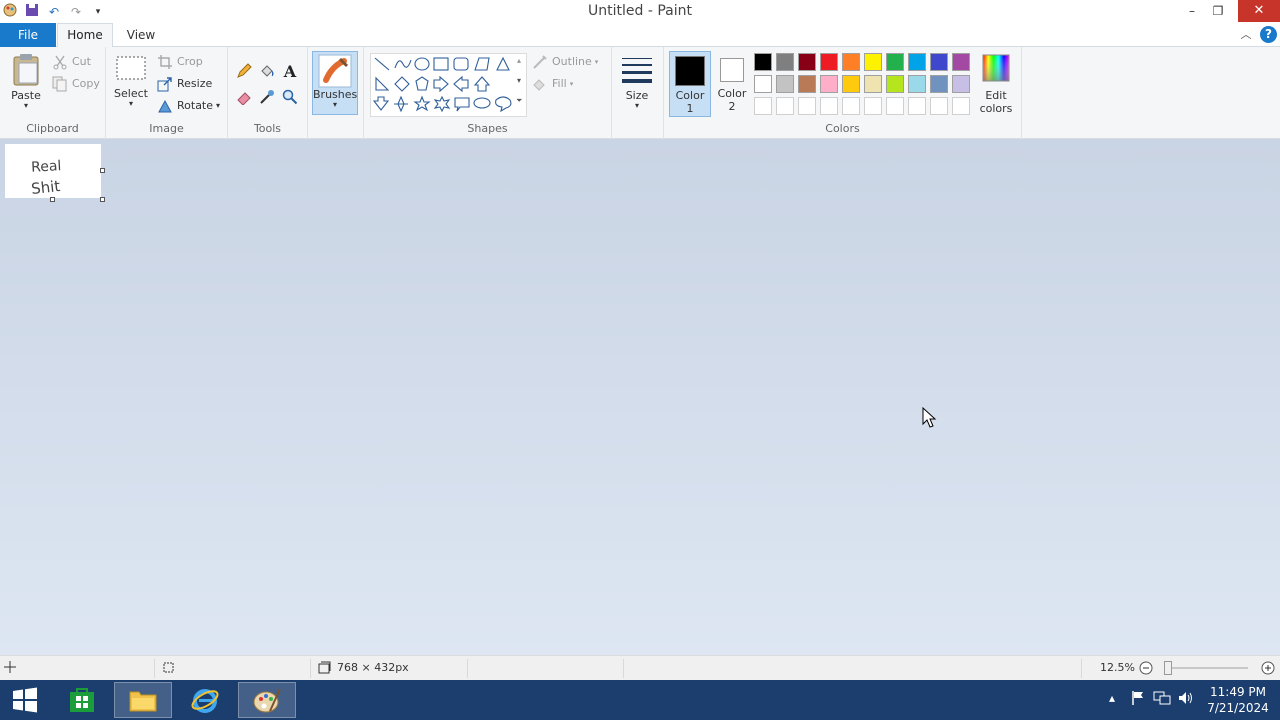 Image resolution: width=1280 pixels, height=720 pixels. What do you see at coordinates (131, 81) in the screenshot?
I see `select-button: Select ▾` at bounding box center [131, 81].